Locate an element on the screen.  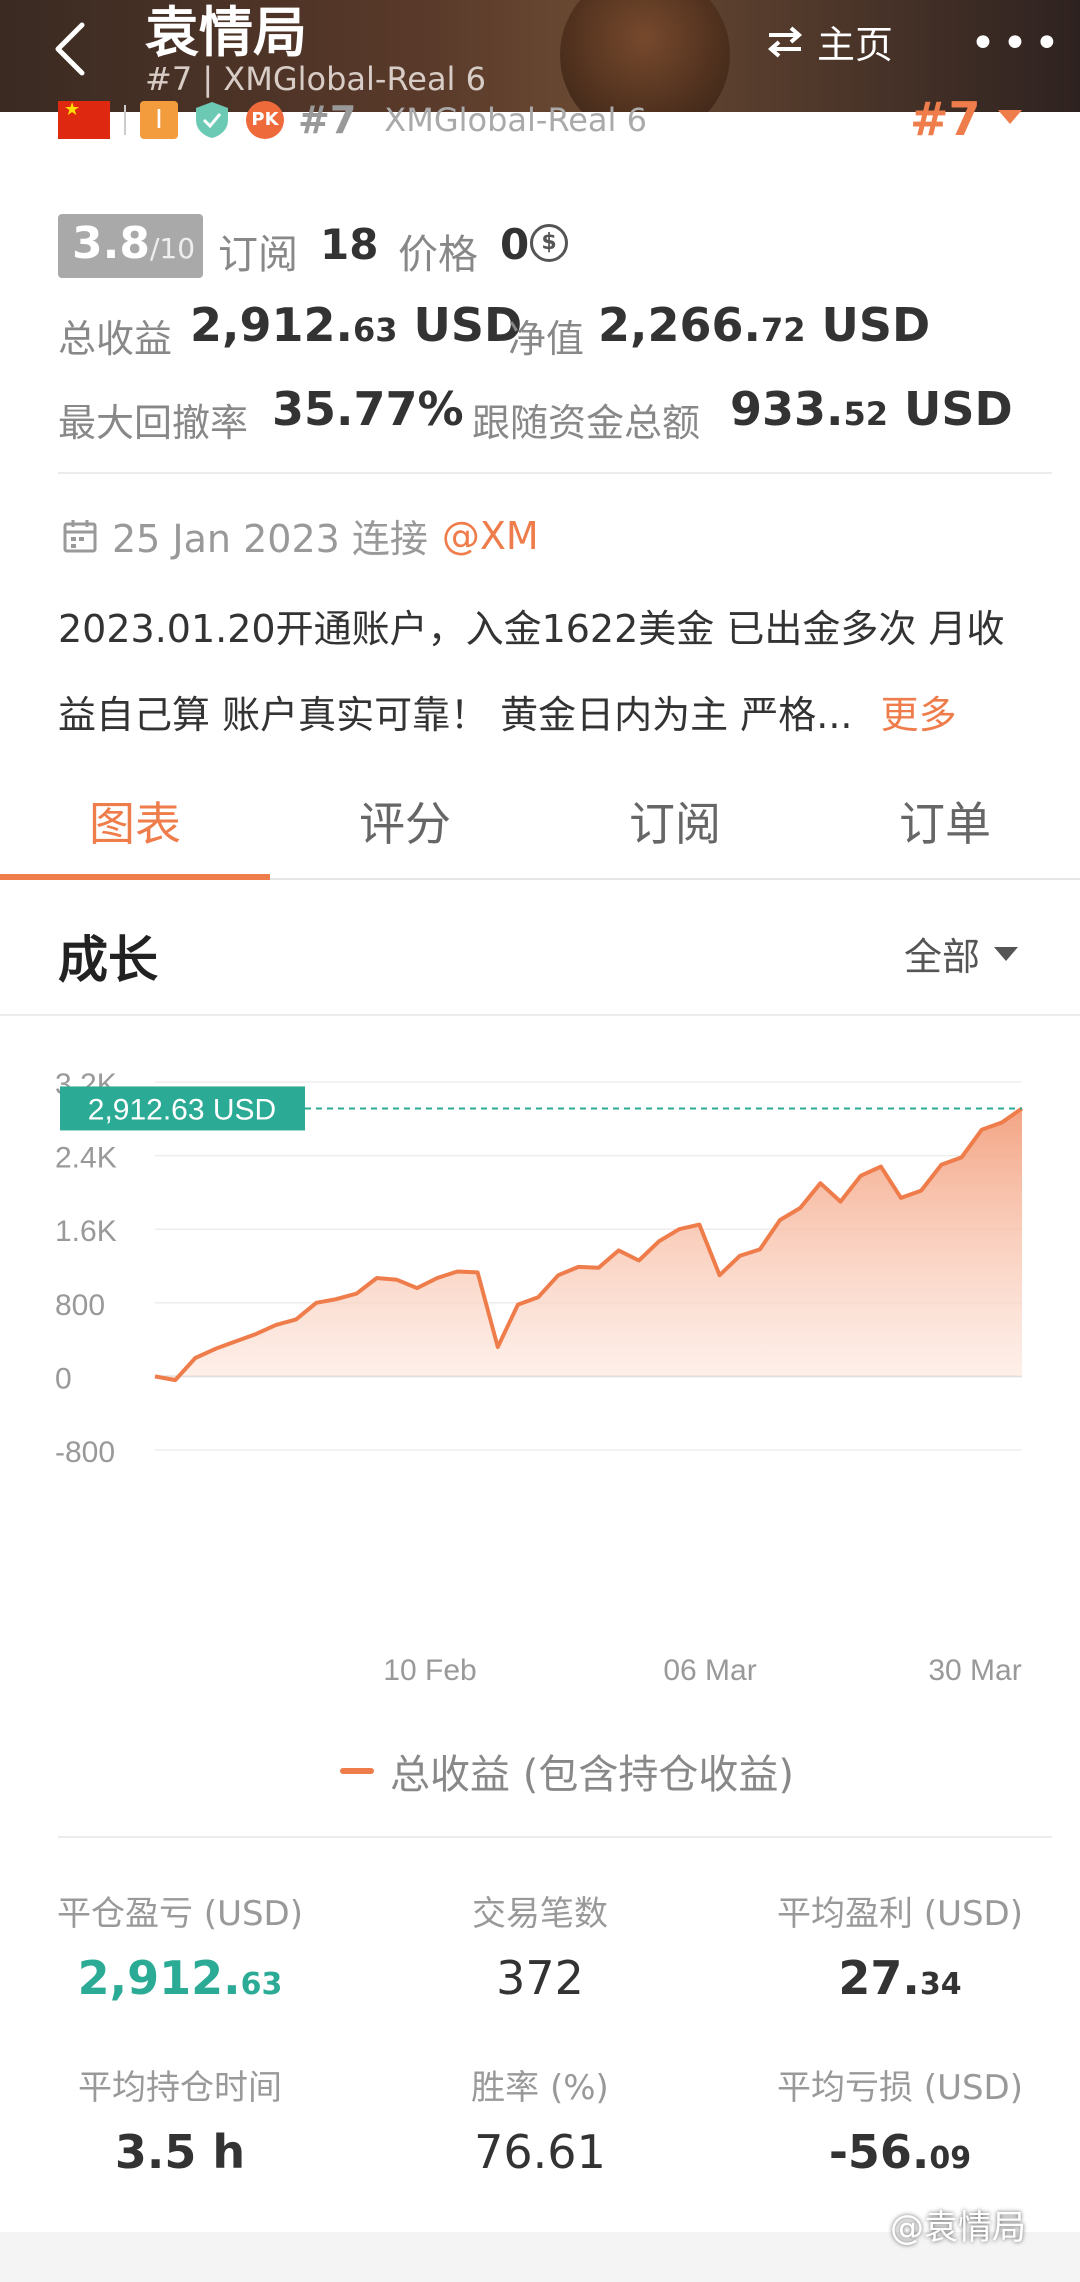
x-tick-label: 10 Feb is located at coordinates (429, 1670).